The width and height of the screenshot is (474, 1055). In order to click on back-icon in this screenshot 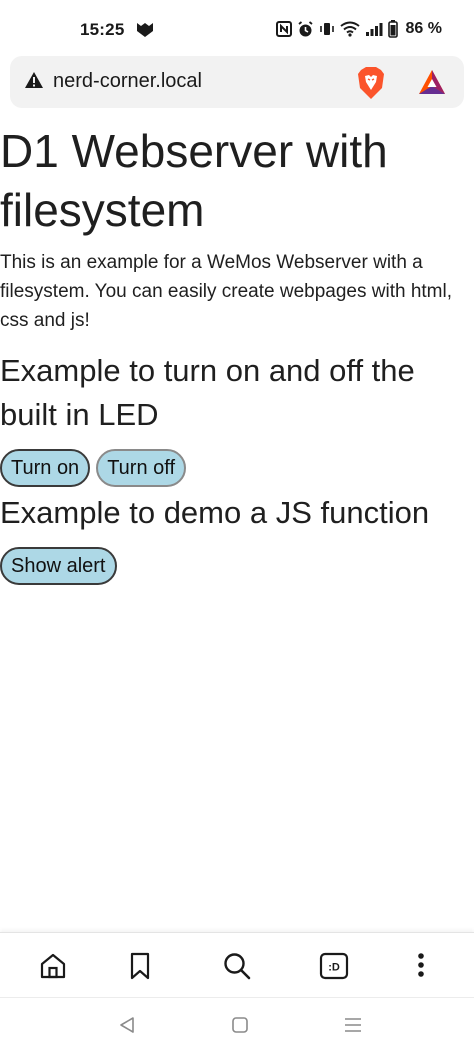, I will do `click(127, 1027)`.